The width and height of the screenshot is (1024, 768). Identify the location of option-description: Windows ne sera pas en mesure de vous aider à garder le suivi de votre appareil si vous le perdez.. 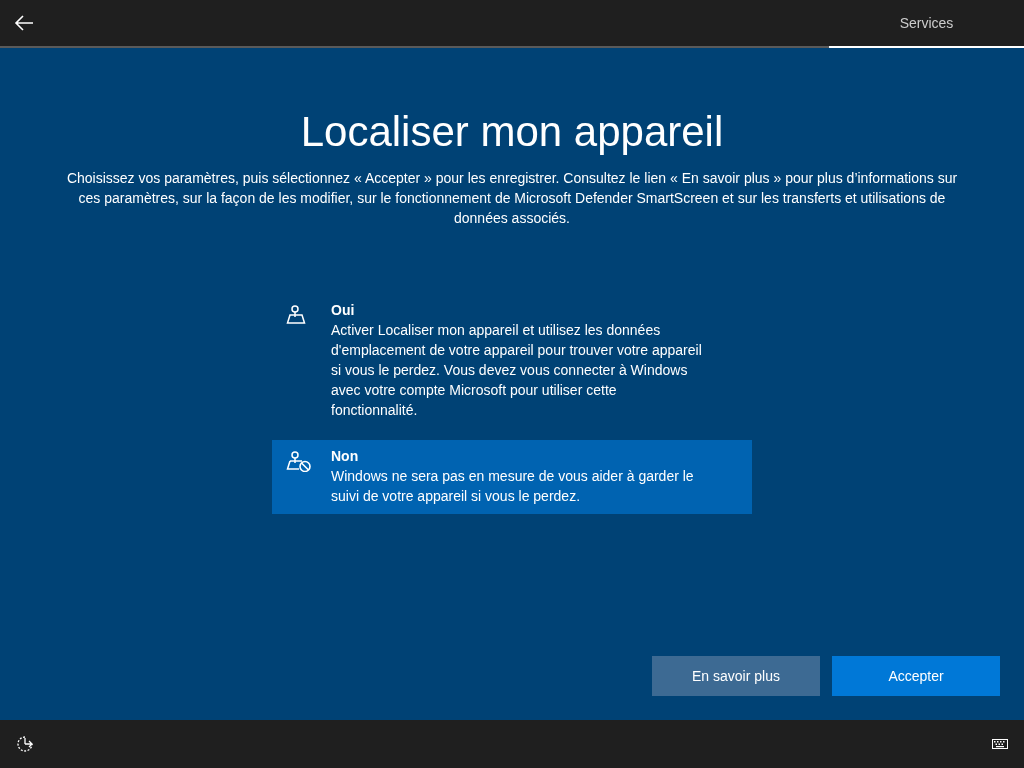
(513, 486).